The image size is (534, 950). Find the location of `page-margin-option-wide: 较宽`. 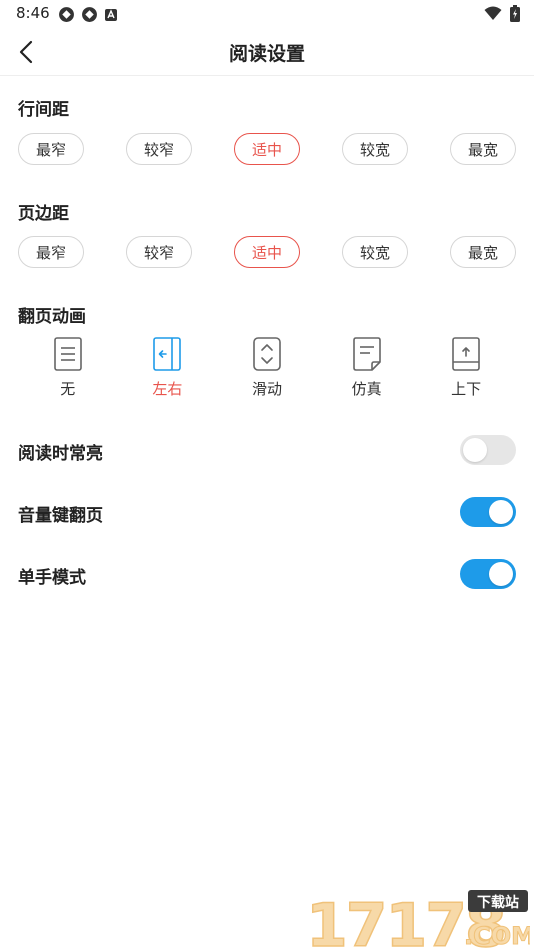

page-margin-option-wide: 较宽 is located at coordinates (375, 252).